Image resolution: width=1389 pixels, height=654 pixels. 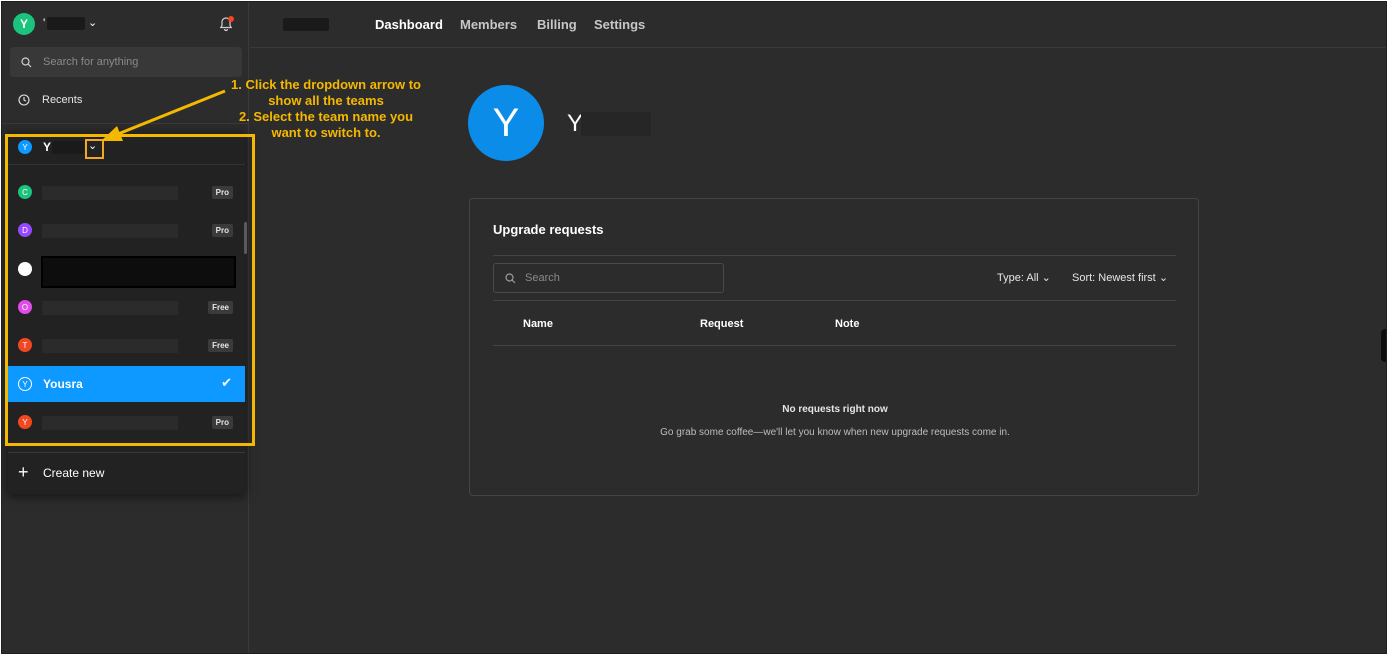 I want to click on team-item: C Pro, so click(x=126, y=192).